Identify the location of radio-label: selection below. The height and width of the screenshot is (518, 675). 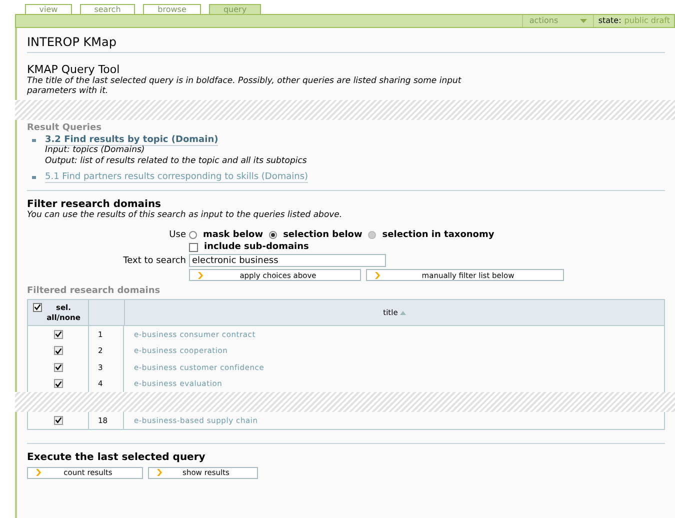
(322, 235).